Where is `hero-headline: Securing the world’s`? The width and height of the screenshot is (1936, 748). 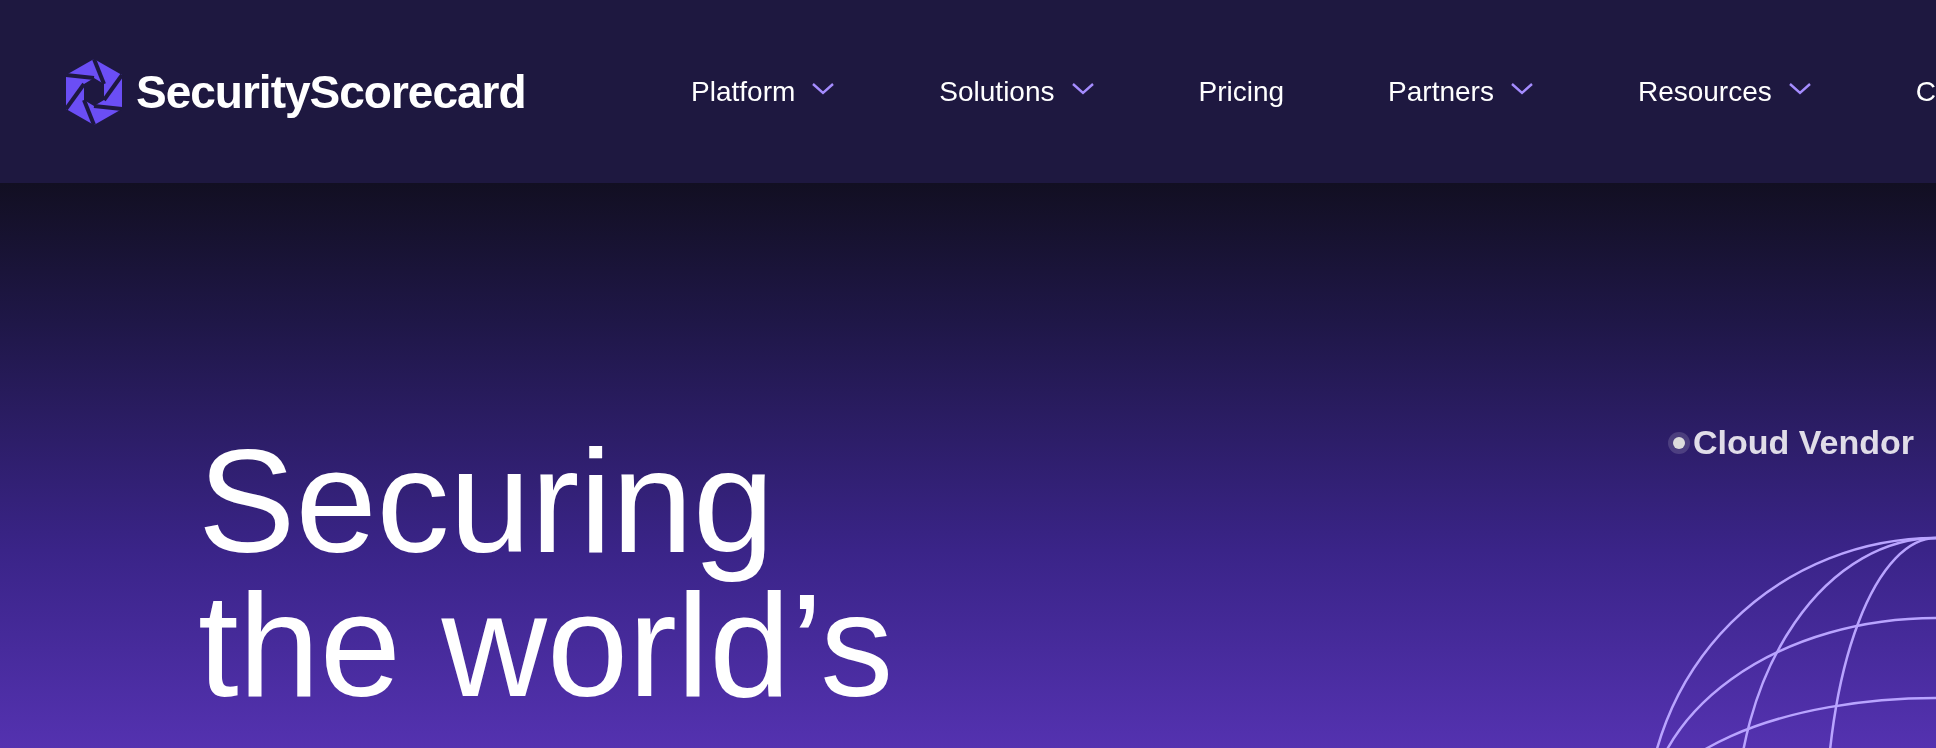
hero-headline: Securing the world’s is located at coordinates (546, 574).